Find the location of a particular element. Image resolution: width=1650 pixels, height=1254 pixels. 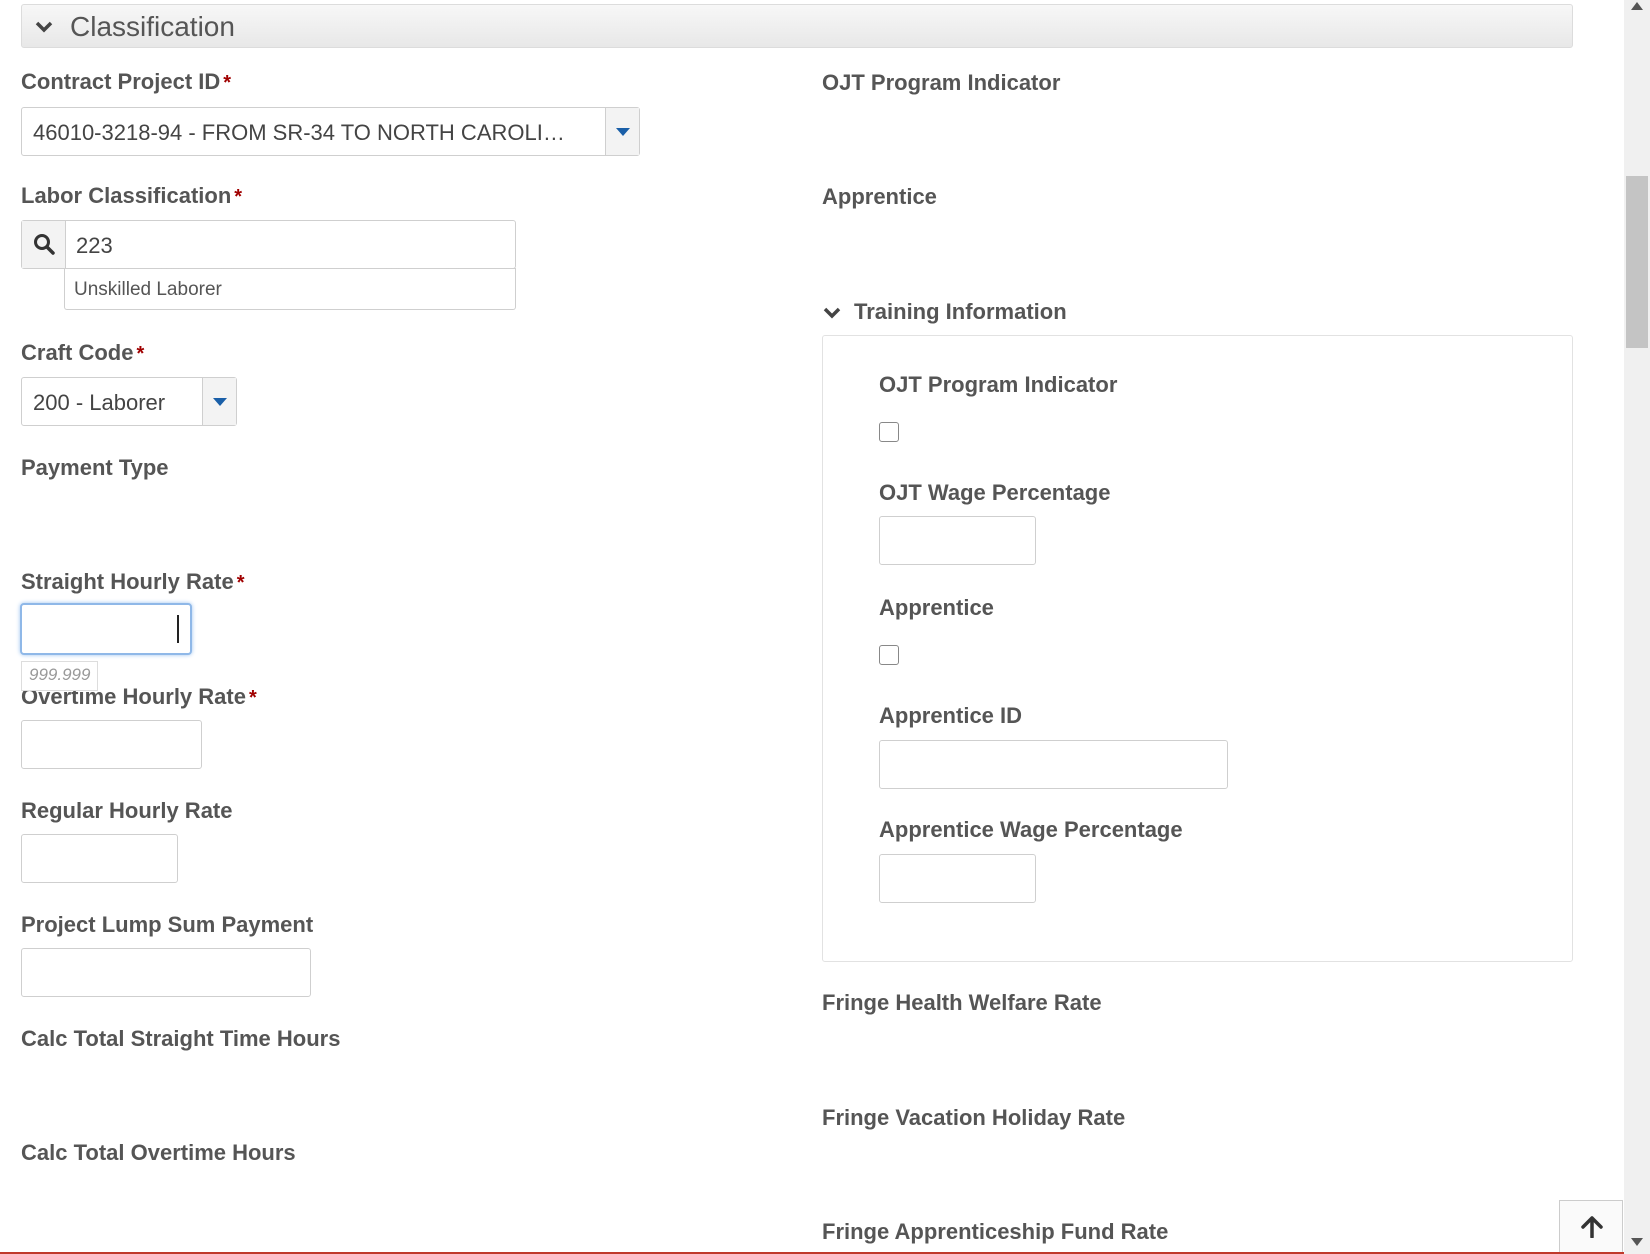

fringe-health-welfare-rate-label: Fringe Health Welfare Rate is located at coordinates (962, 1002).